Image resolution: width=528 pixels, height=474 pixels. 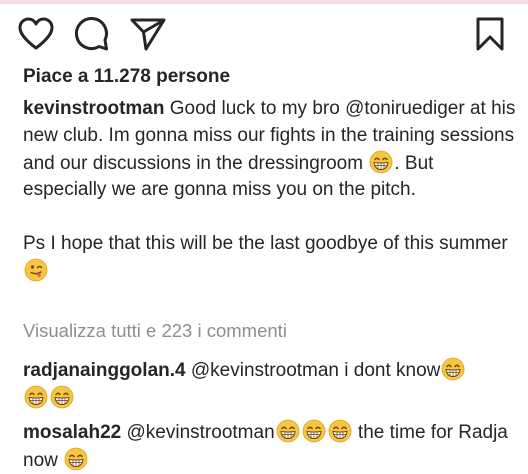 What do you see at coordinates (405, 108) in the screenshot?
I see `caption-mention: @toniruediger` at bounding box center [405, 108].